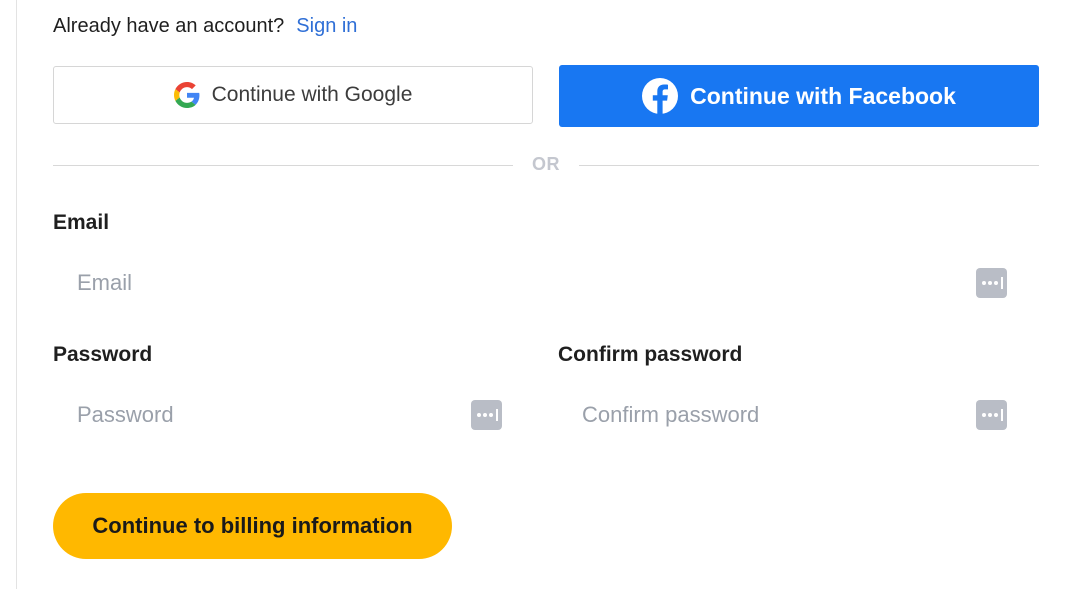 This screenshot has height=589, width=1073. I want to click on sign-in-link: Sign in, so click(326, 26).